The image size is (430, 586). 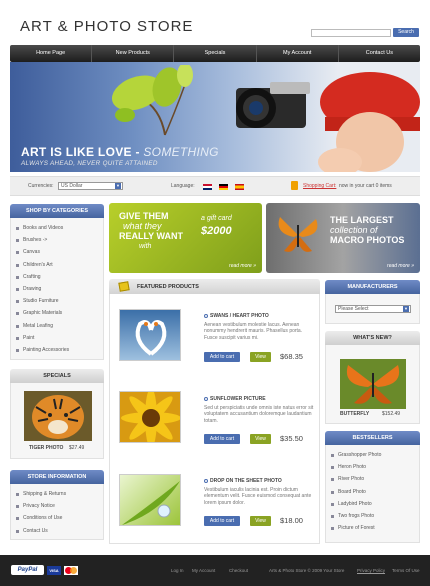 What do you see at coordinates (238, 399) in the screenshot?
I see `product-title: SUNFLOWER PICTURE` at bounding box center [238, 399].